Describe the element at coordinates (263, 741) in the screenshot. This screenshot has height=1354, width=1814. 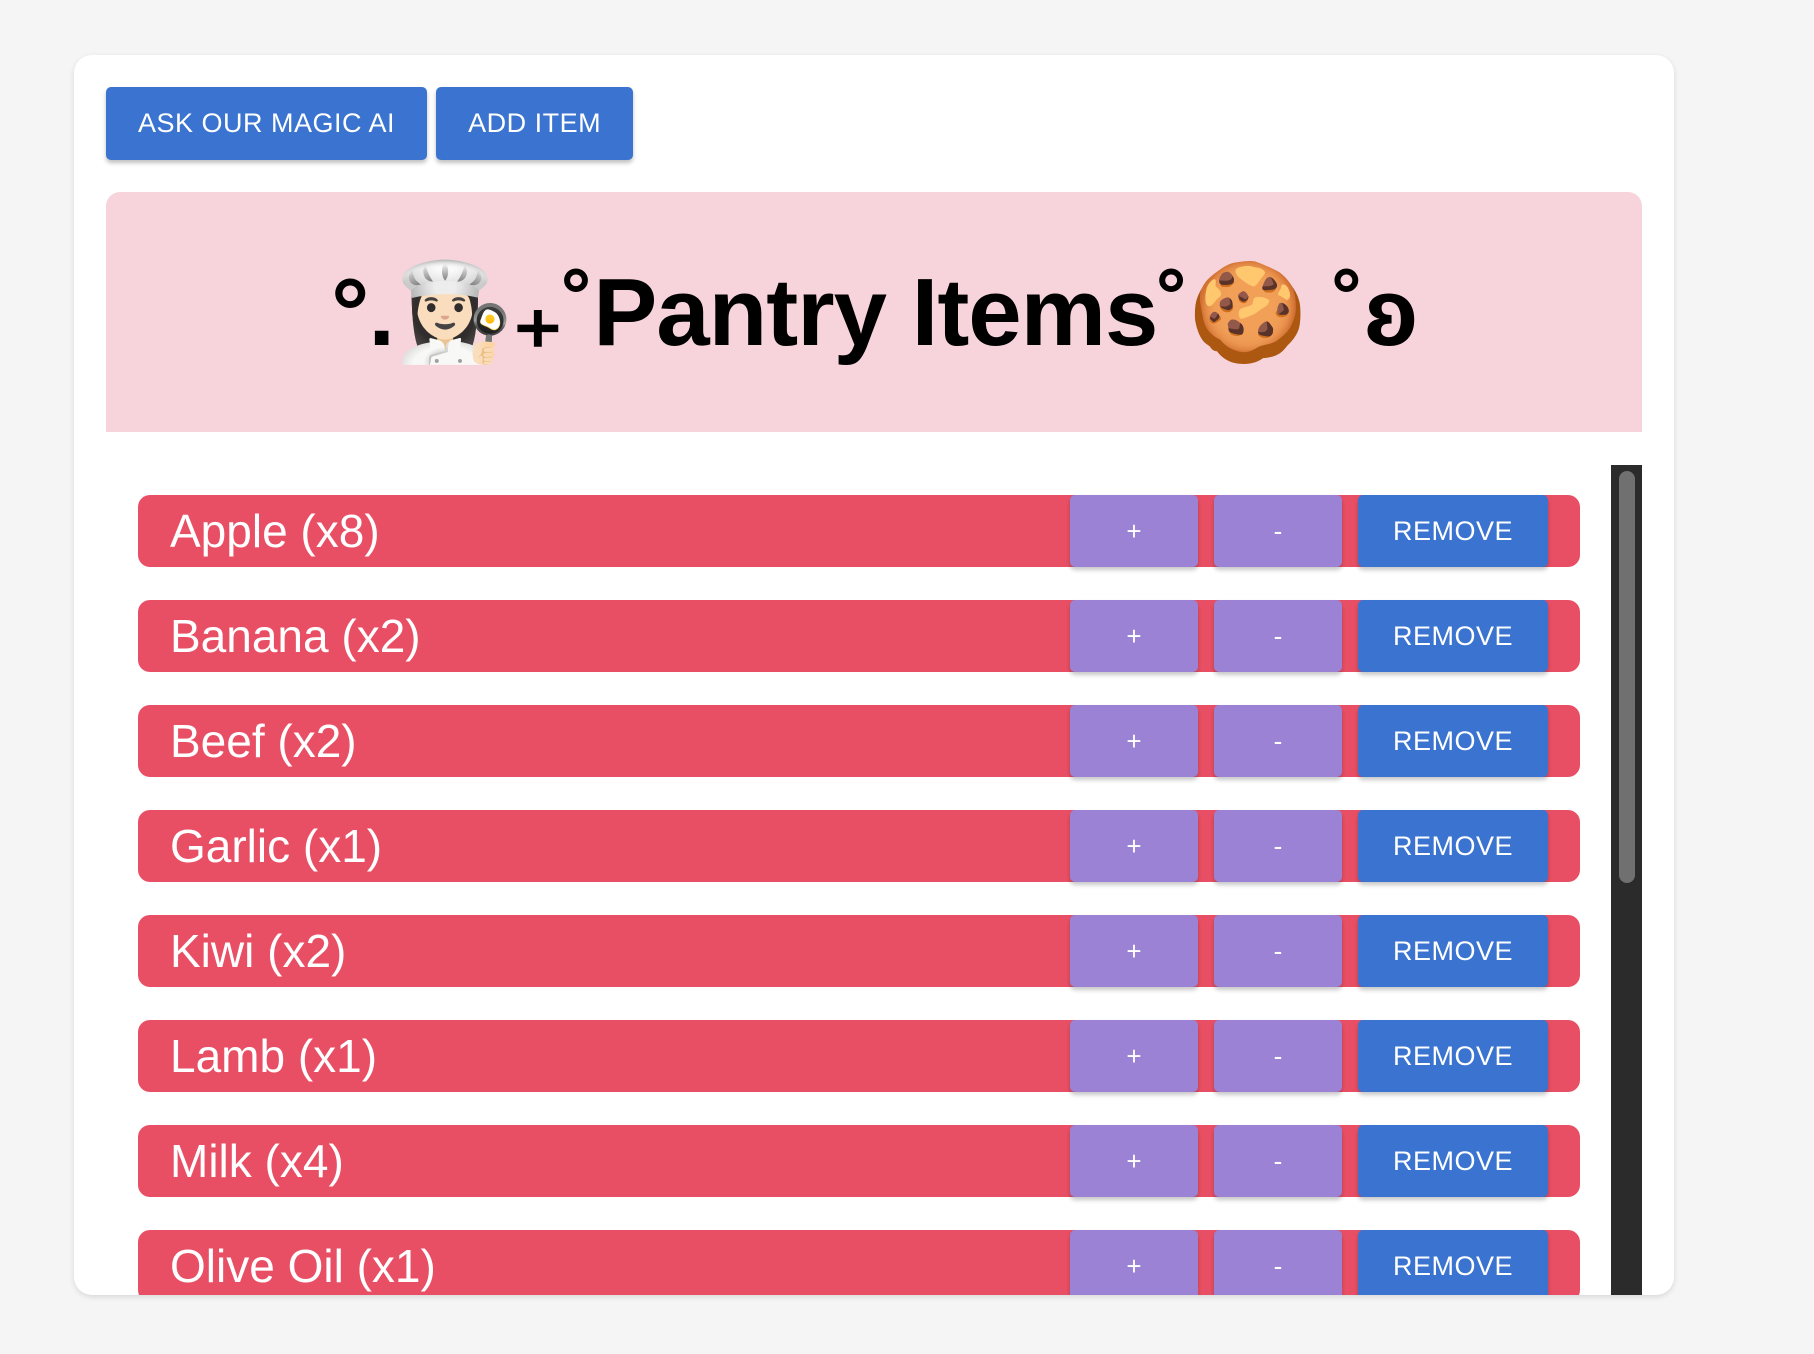
I see `item-label: Beef (x2)` at that location.